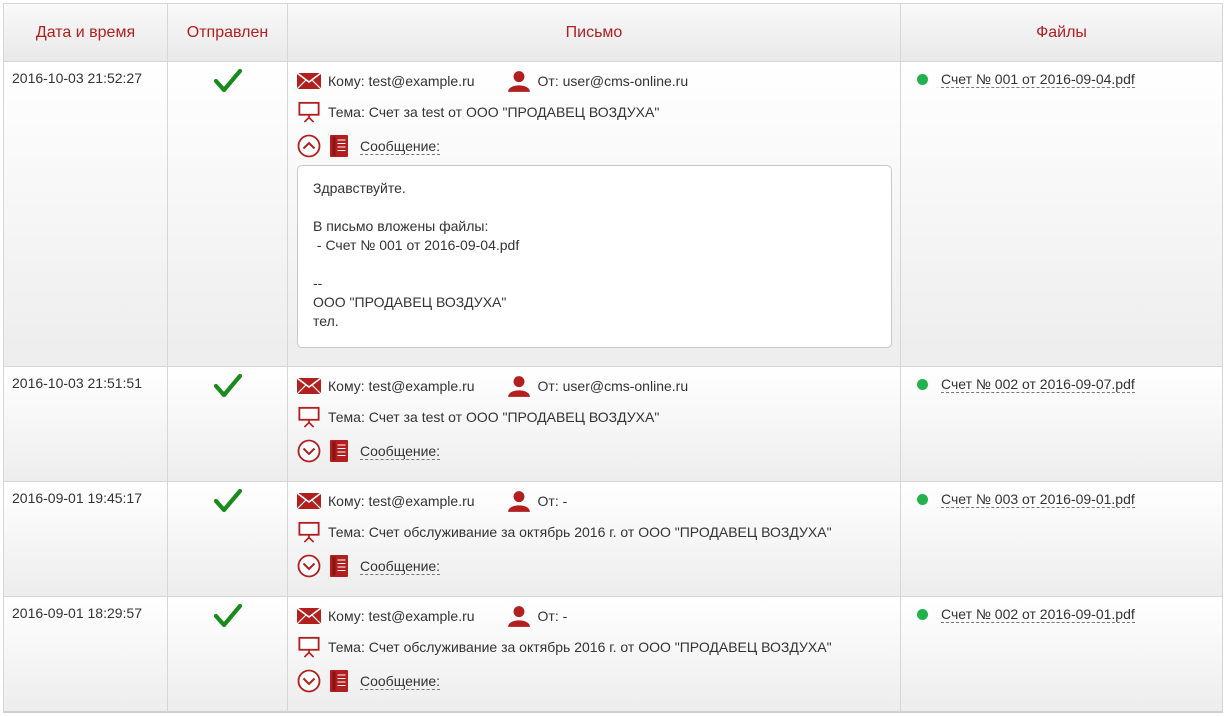  Describe the element at coordinates (1038, 384) in the screenshot. I see `file-link: Счет № 002 от 2016-09-07.pdf` at that location.